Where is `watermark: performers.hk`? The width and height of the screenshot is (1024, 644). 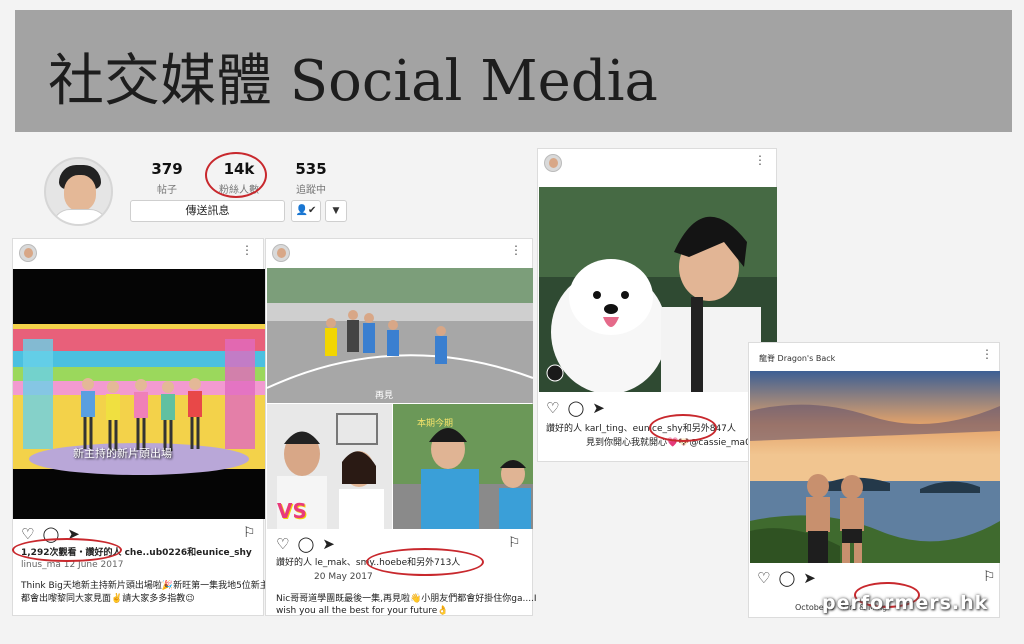
watermark: performers.hk is located at coordinates (905, 603).